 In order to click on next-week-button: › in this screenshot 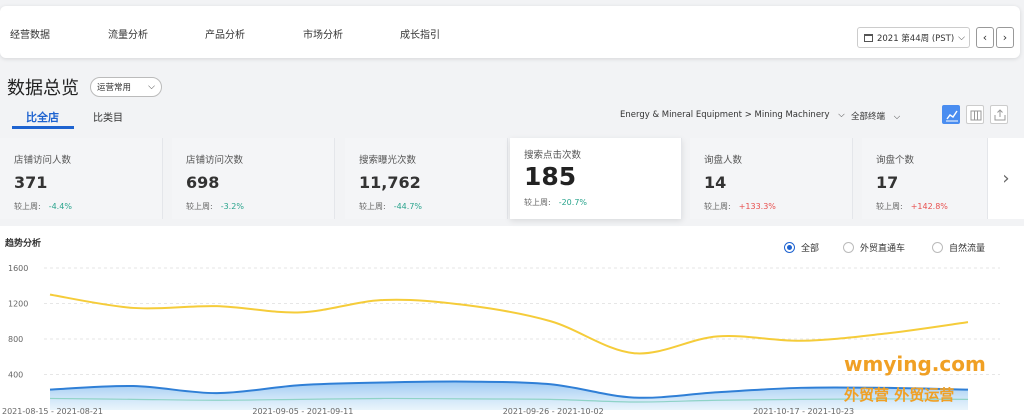, I will do `click(1005, 37)`.